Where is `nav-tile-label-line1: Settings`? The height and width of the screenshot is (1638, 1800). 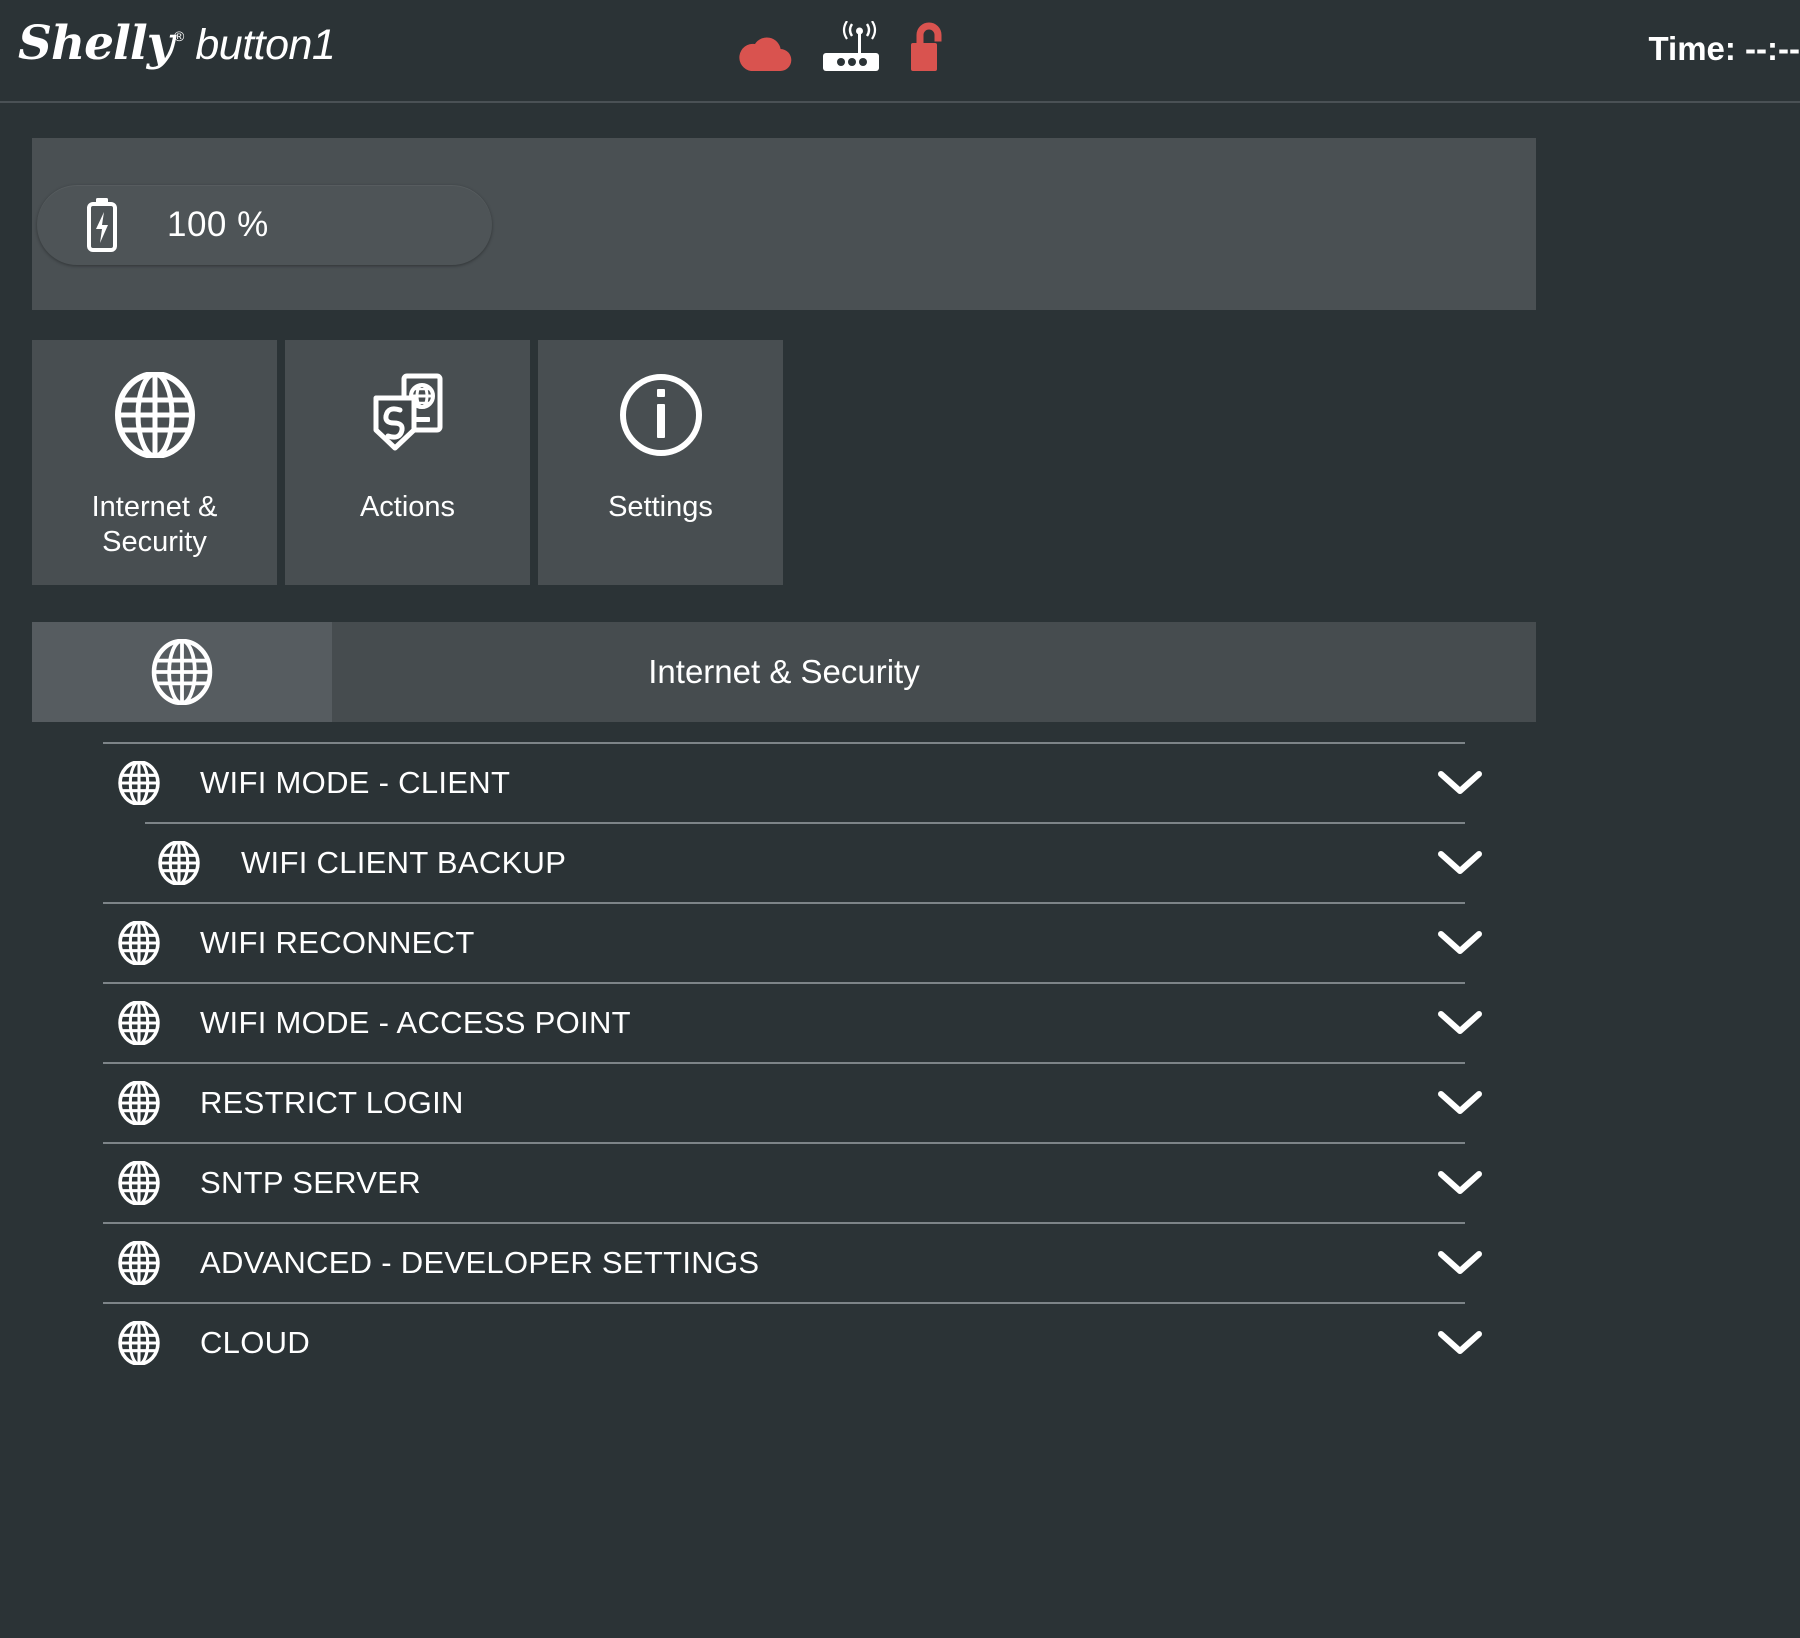 nav-tile-label-line1: Settings is located at coordinates (660, 507).